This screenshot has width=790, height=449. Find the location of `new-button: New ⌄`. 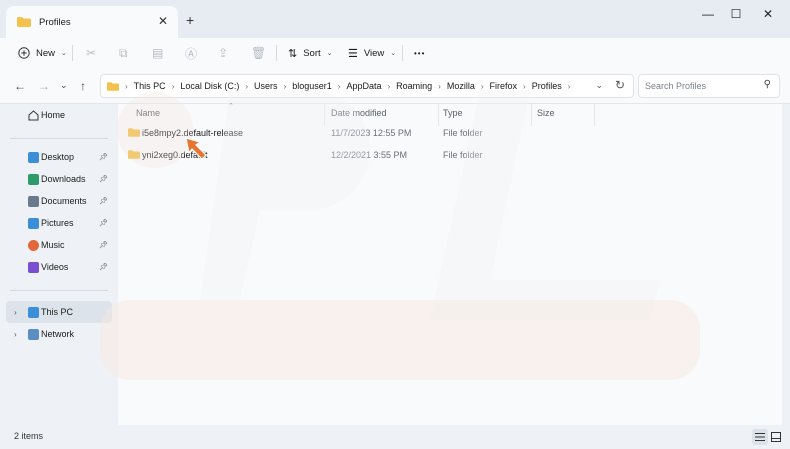

new-button: New ⌄ is located at coordinates (42, 53).